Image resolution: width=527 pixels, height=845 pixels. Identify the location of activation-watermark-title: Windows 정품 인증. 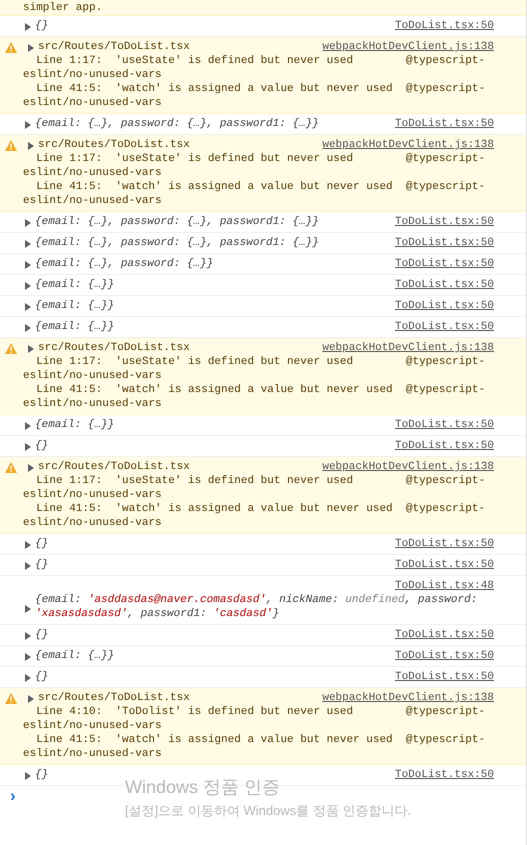
(203, 787).